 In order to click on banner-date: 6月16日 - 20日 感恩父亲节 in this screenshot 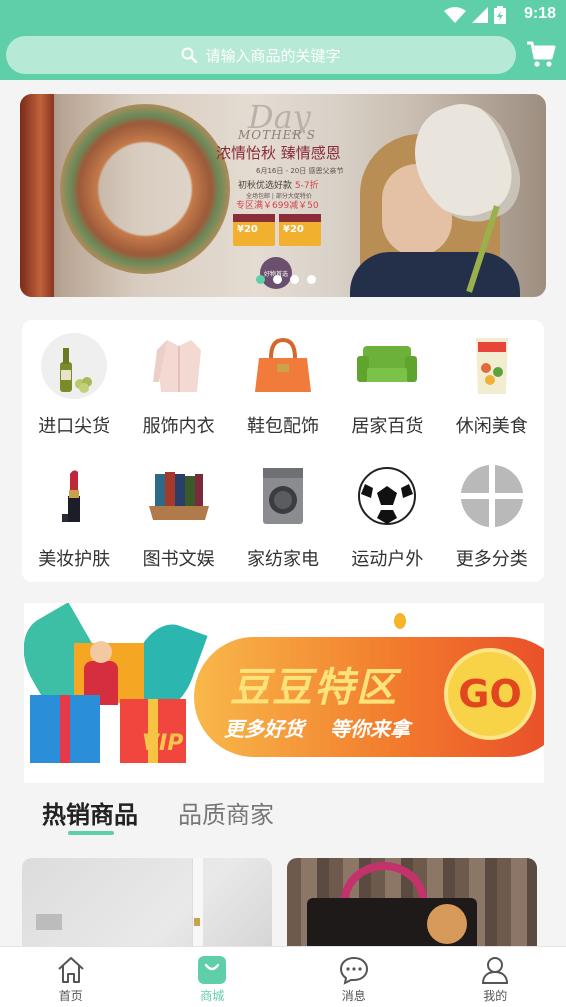, I will do `click(299, 171)`.